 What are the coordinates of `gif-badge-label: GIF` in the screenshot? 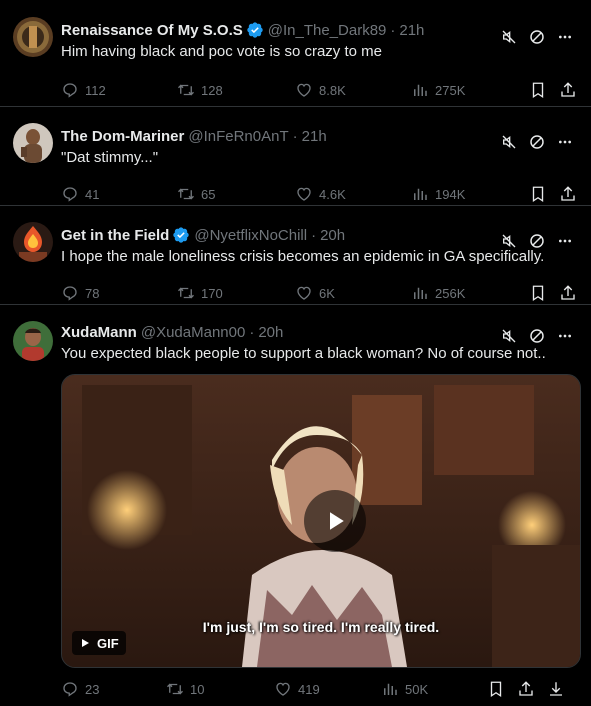 It's located at (108, 643).